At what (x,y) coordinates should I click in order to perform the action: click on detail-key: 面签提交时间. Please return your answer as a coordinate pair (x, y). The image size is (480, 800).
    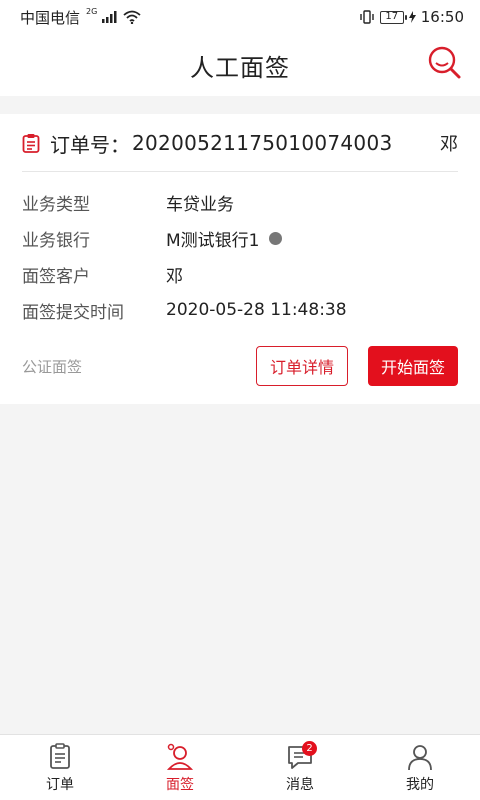
    Looking at the image, I should click on (73, 312).